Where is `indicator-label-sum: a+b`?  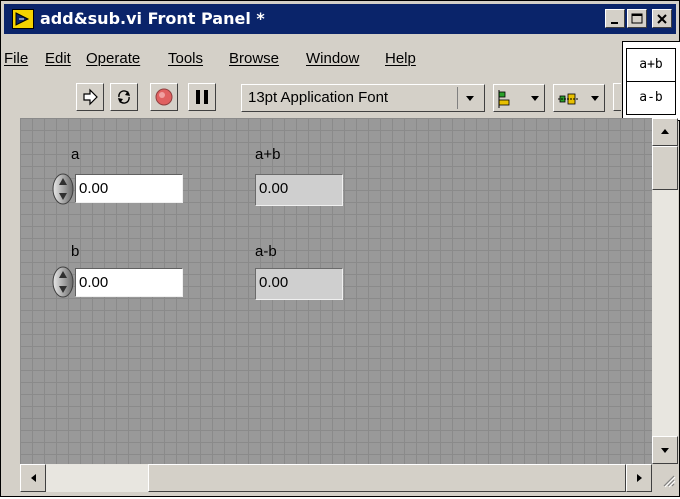
indicator-label-sum: a+b is located at coordinates (268, 154).